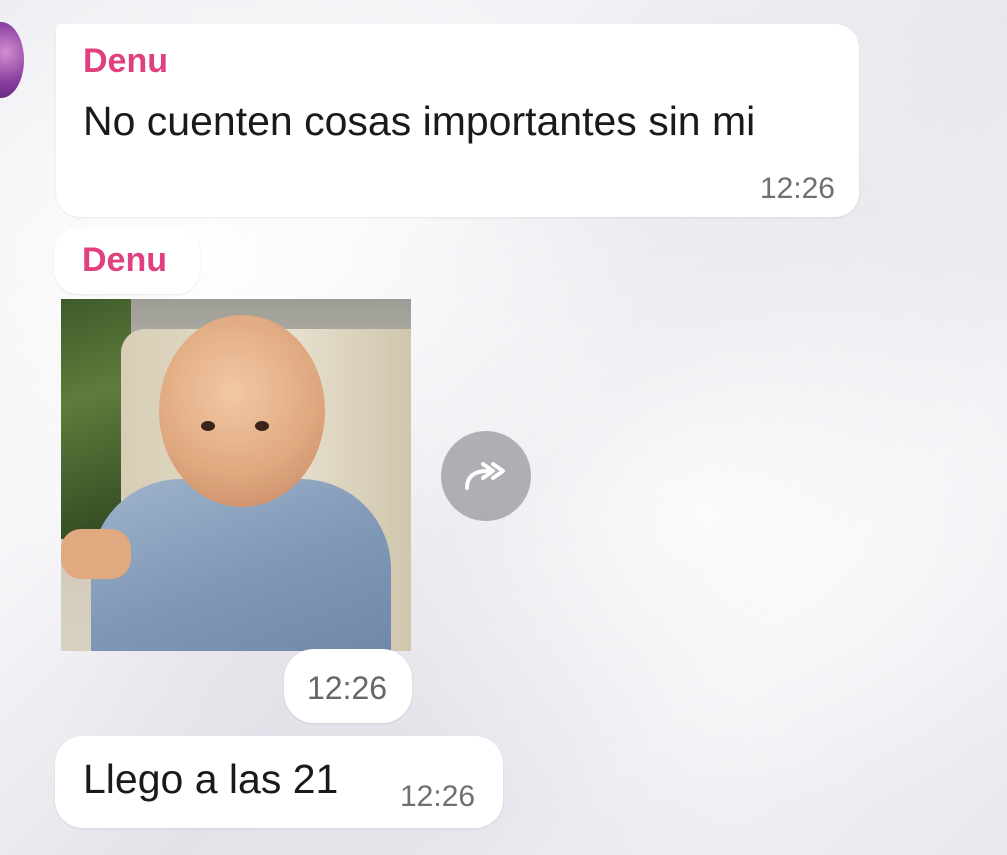 The width and height of the screenshot is (1007, 855). What do you see at coordinates (242, 411) in the screenshot?
I see `photo-face` at bounding box center [242, 411].